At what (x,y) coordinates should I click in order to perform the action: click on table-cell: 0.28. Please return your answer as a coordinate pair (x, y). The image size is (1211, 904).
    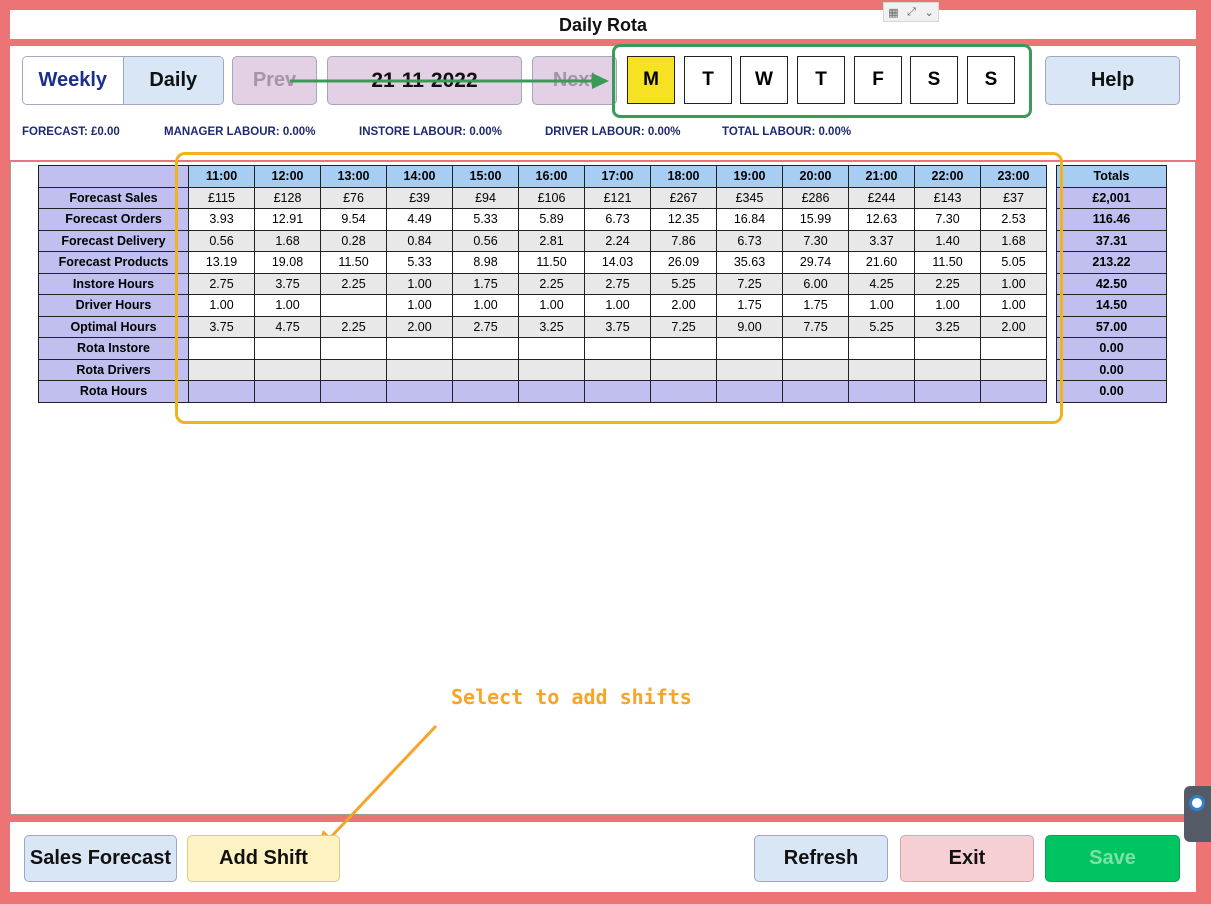
    Looking at the image, I should click on (353, 240).